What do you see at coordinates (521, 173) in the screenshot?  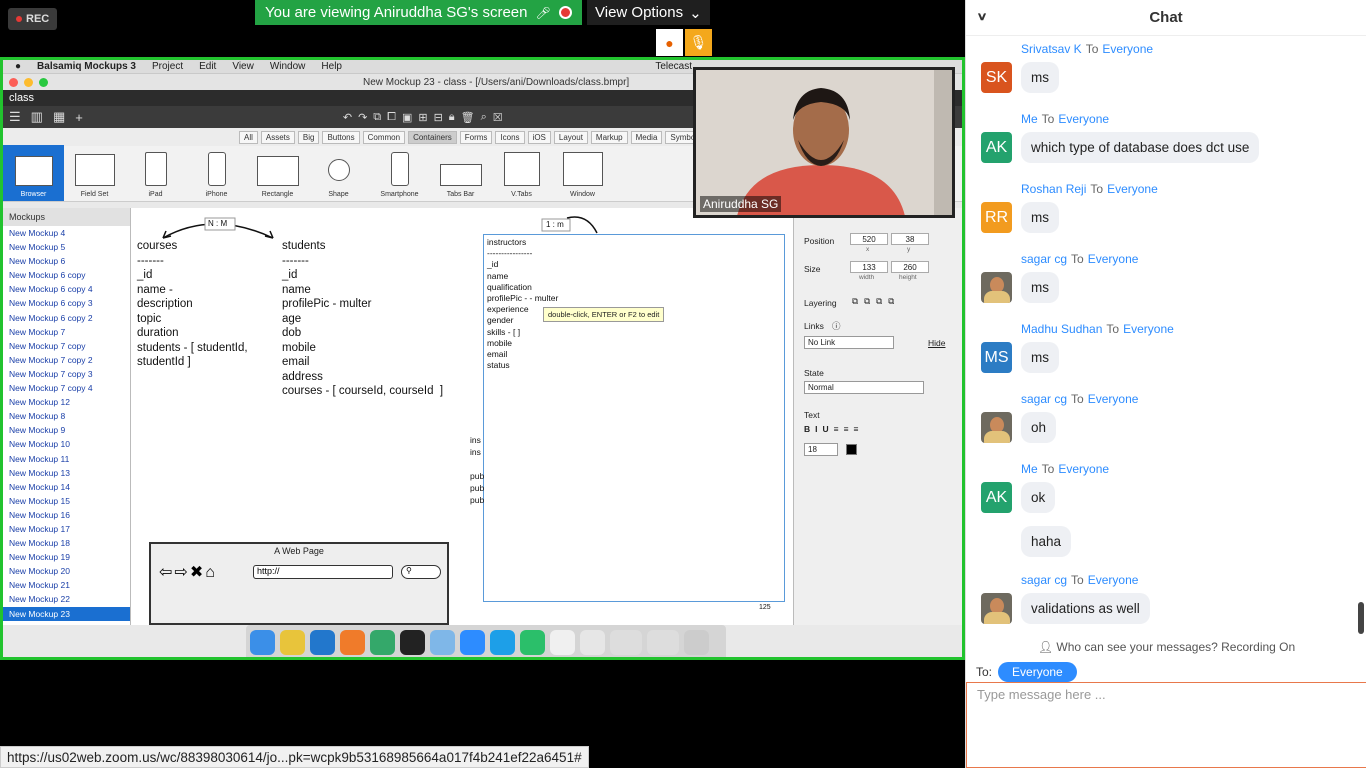 I see `lib-vtabs: V.Tabs` at bounding box center [521, 173].